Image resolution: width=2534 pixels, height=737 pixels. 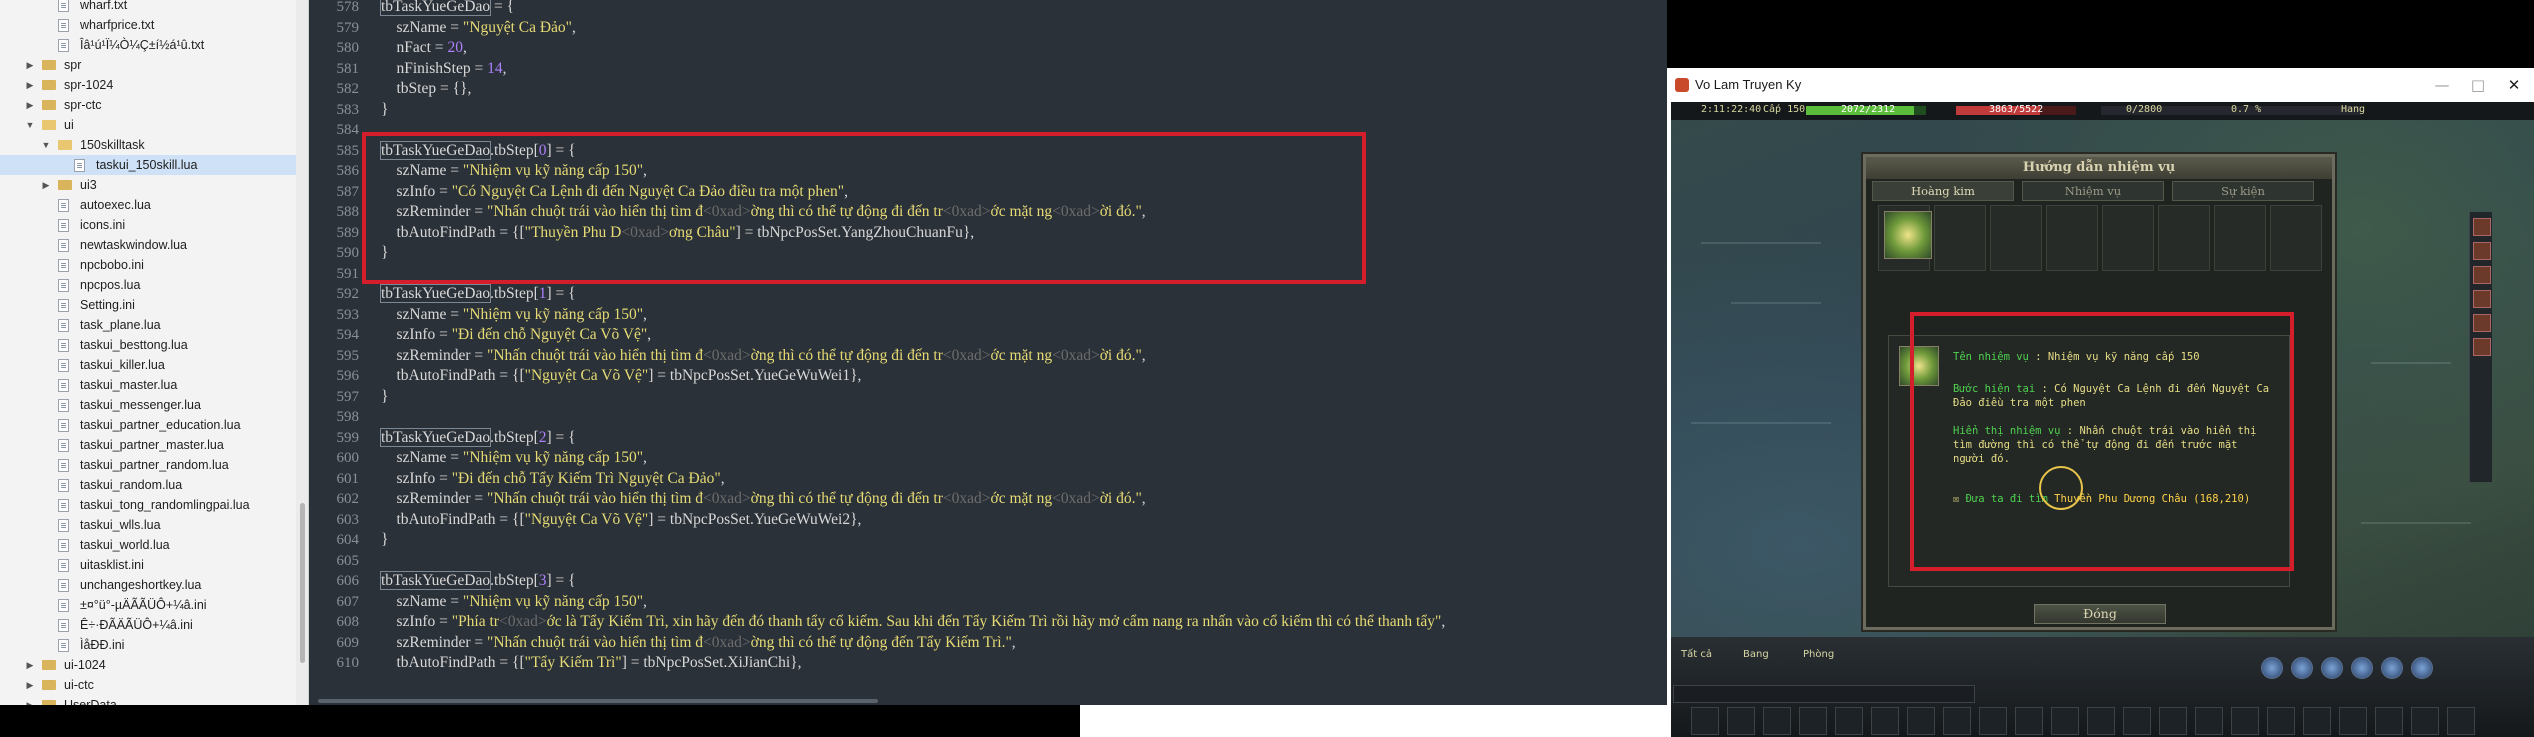 What do you see at coordinates (2243, 191) in the screenshot?
I see `tab-su-kien: Sự kiện` at bounding box center [2243, 191].